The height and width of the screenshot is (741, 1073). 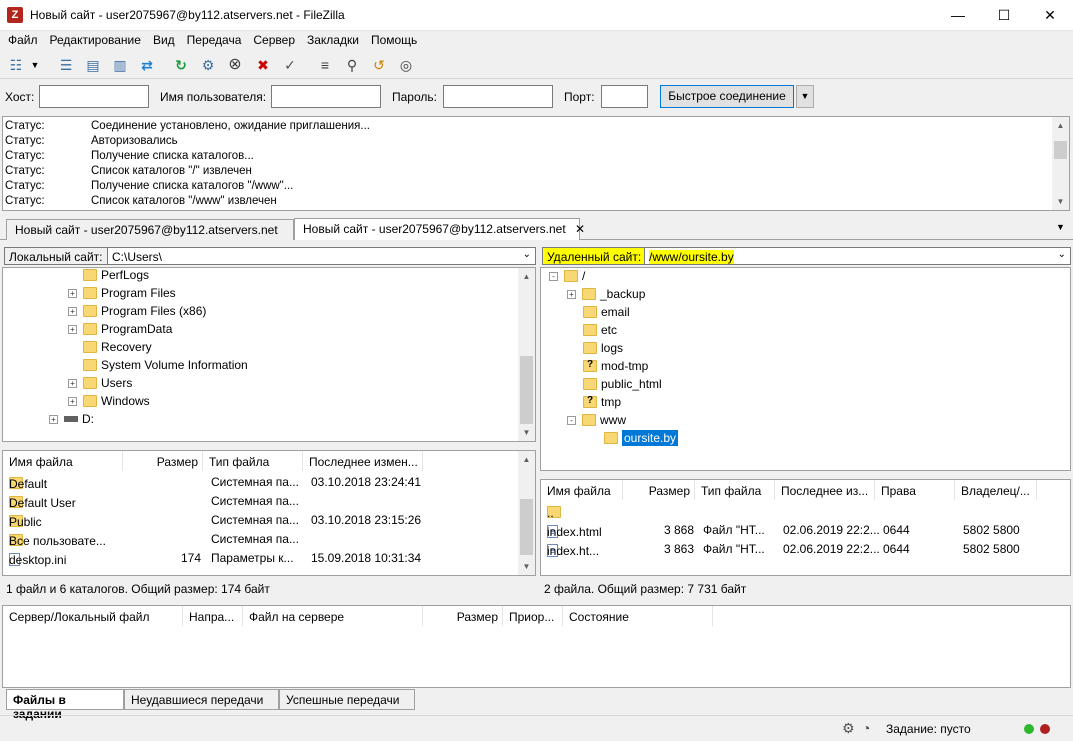 I want to click on col-local-name: Имя файла, so click(x=63, y=461).